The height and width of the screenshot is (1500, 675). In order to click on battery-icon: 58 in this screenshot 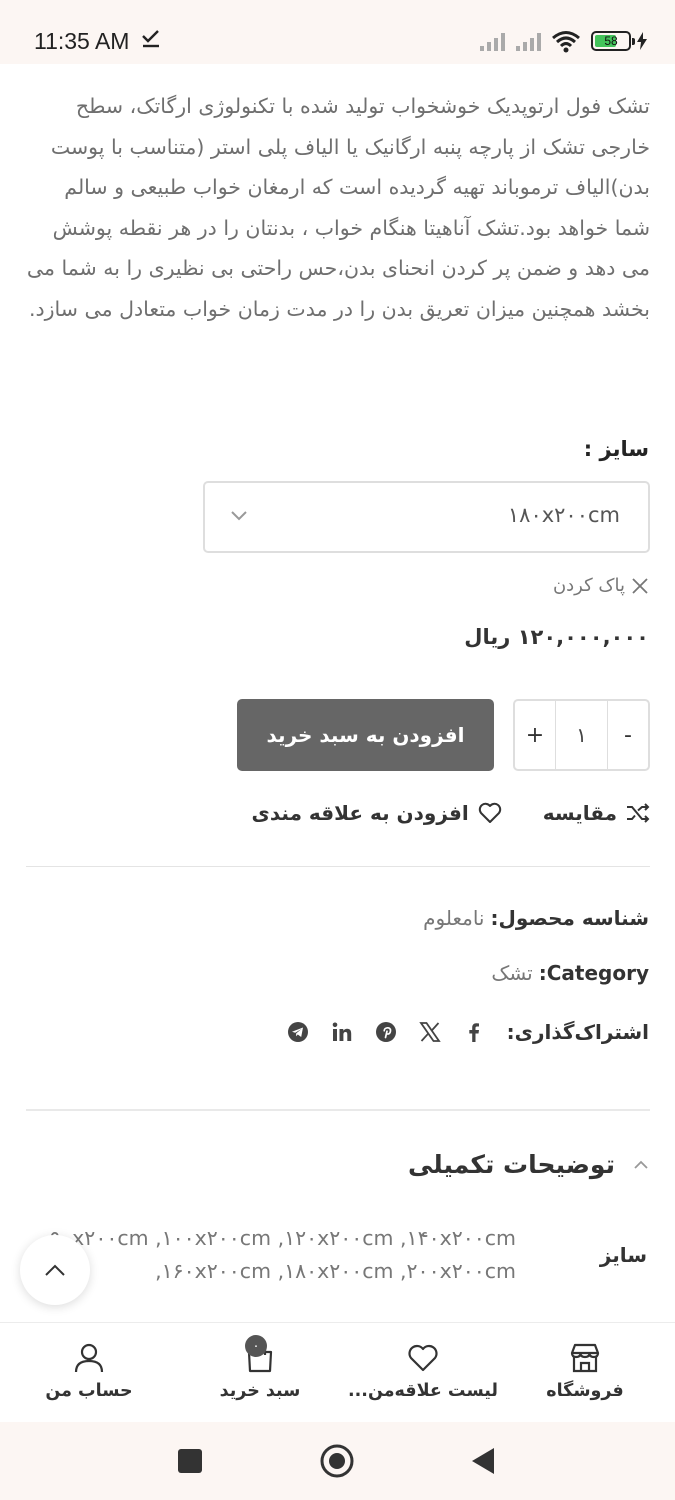, I will do `click(613, 41)`.